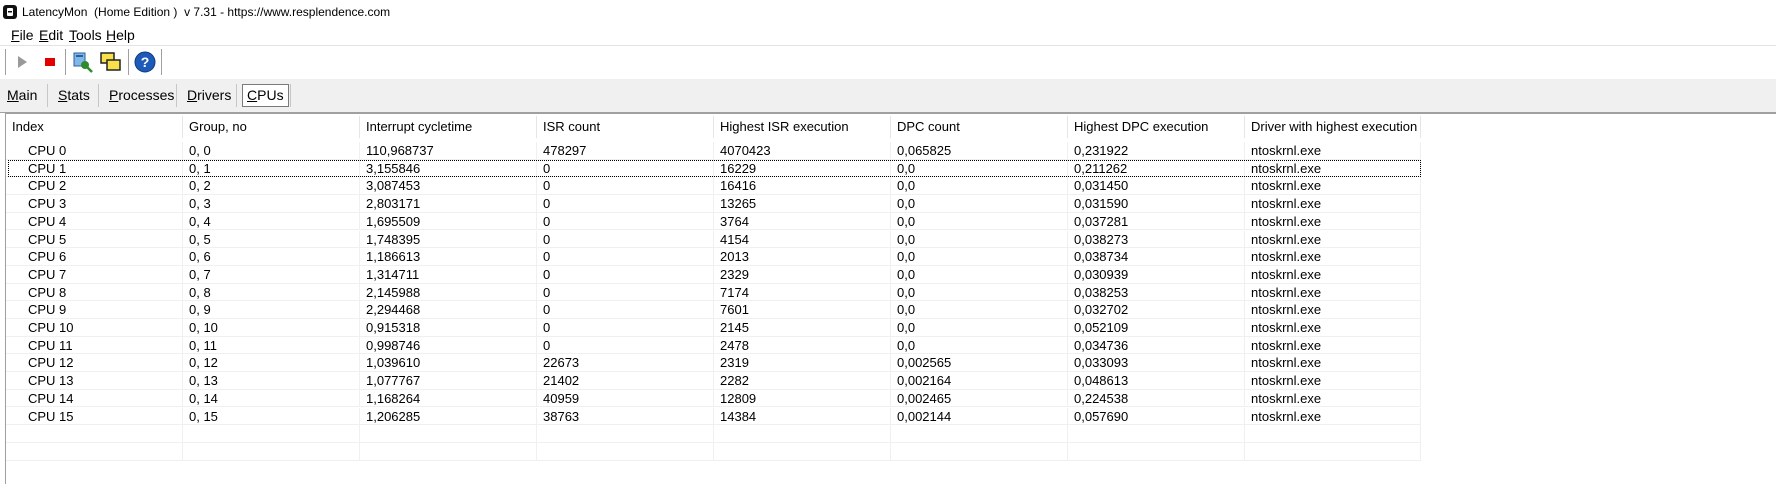  I want to click on tab-cpus: CPUs, so click(265, 95).